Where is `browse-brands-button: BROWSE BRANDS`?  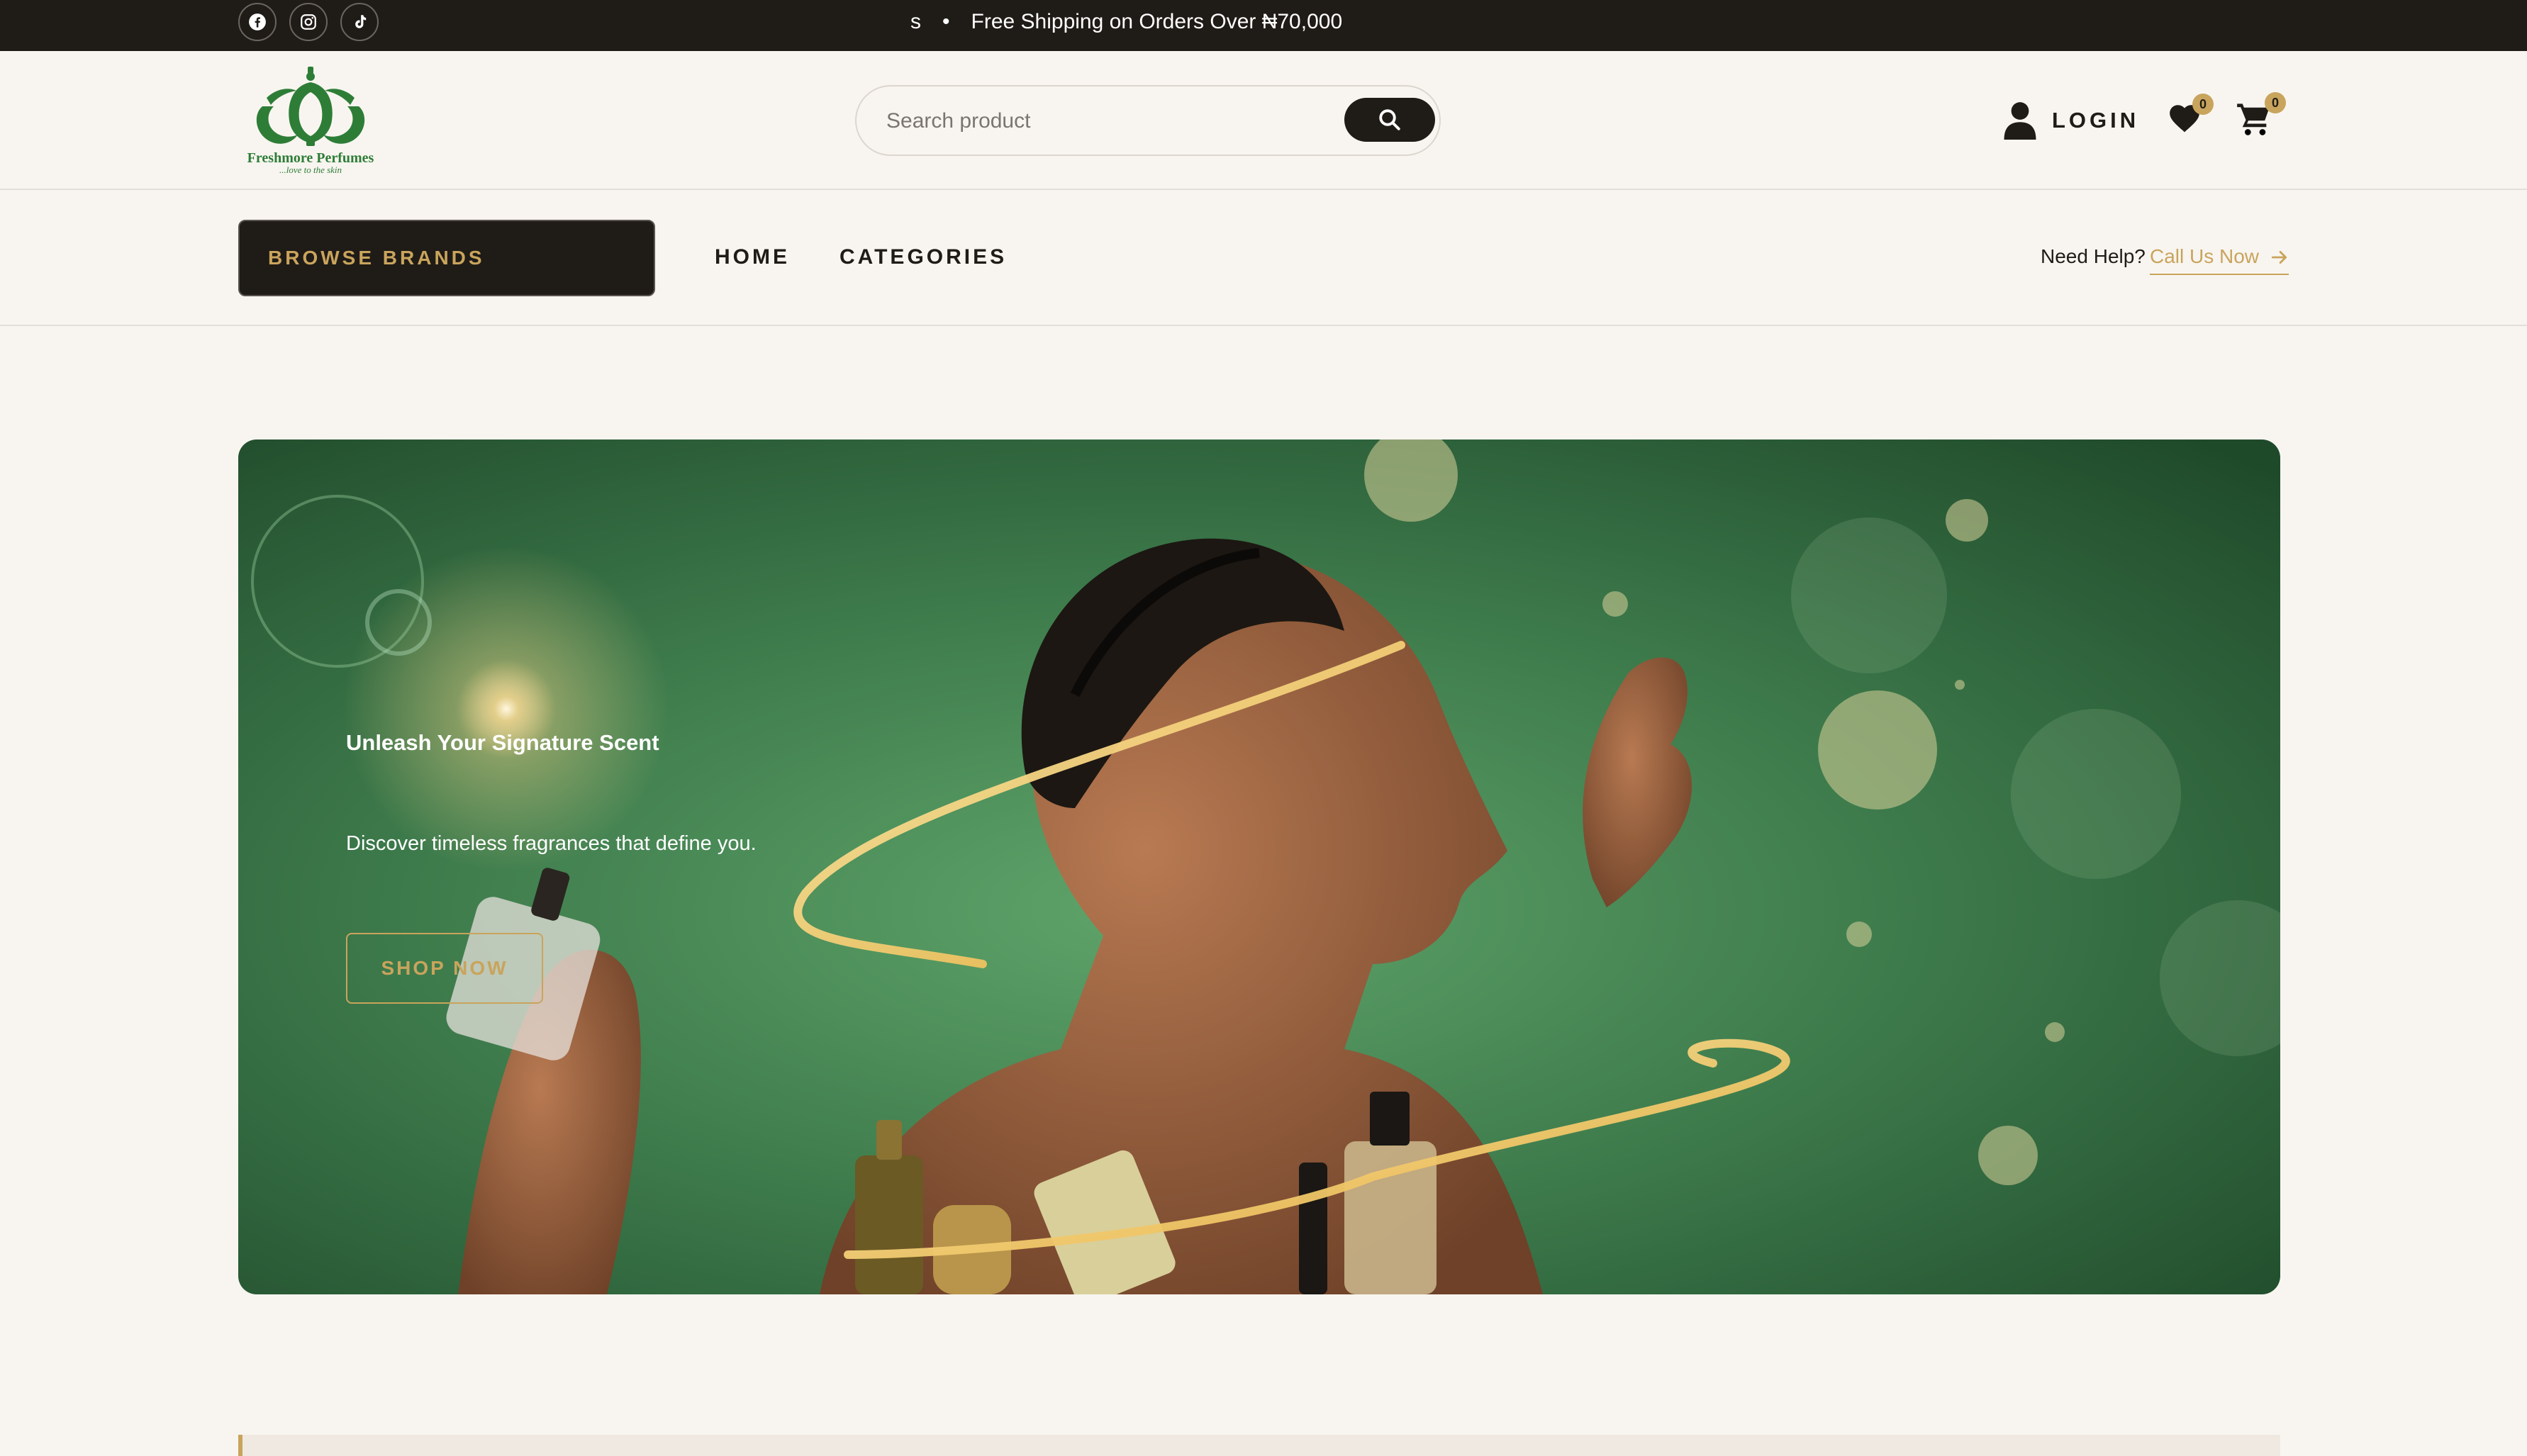
browse-brands-button: BROWSE BRANDS is located at coordinates (446, 258).